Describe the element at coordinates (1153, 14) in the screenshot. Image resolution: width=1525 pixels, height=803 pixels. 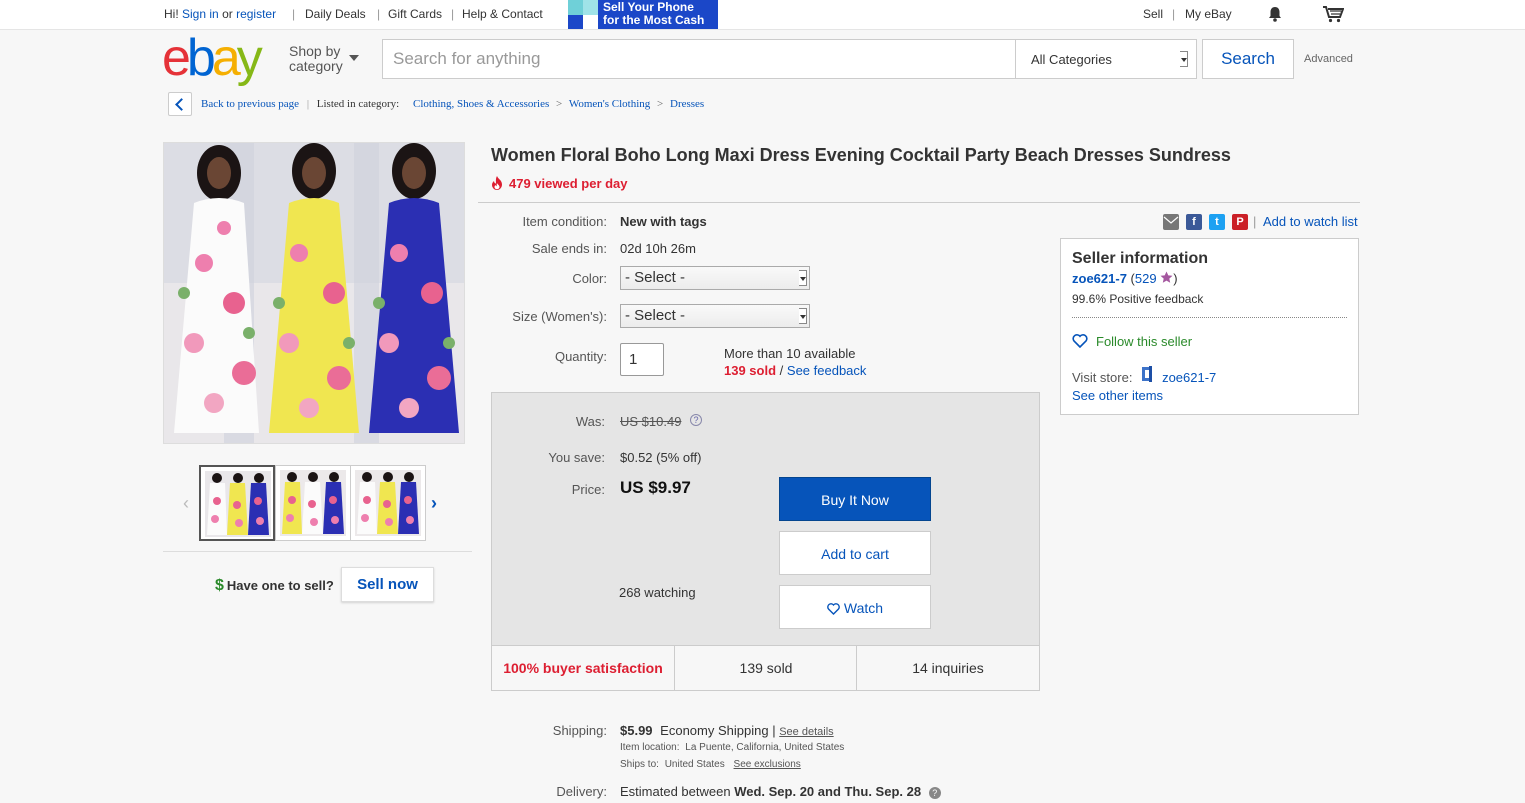
I see `sell-link: Sell` at that location.